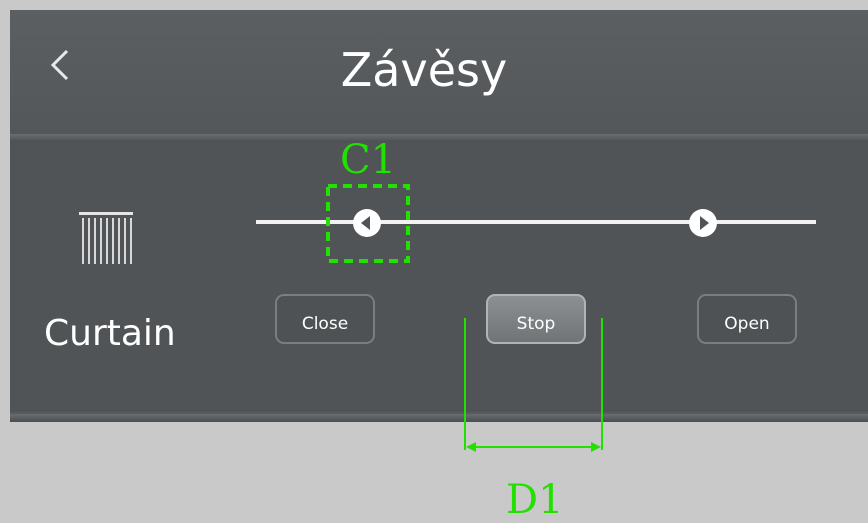 The image size is (868, 523). What do you see at coordinates (535, 500) in the screenshot?
I see `d1-label: D1` at bounding box center [535, 500].